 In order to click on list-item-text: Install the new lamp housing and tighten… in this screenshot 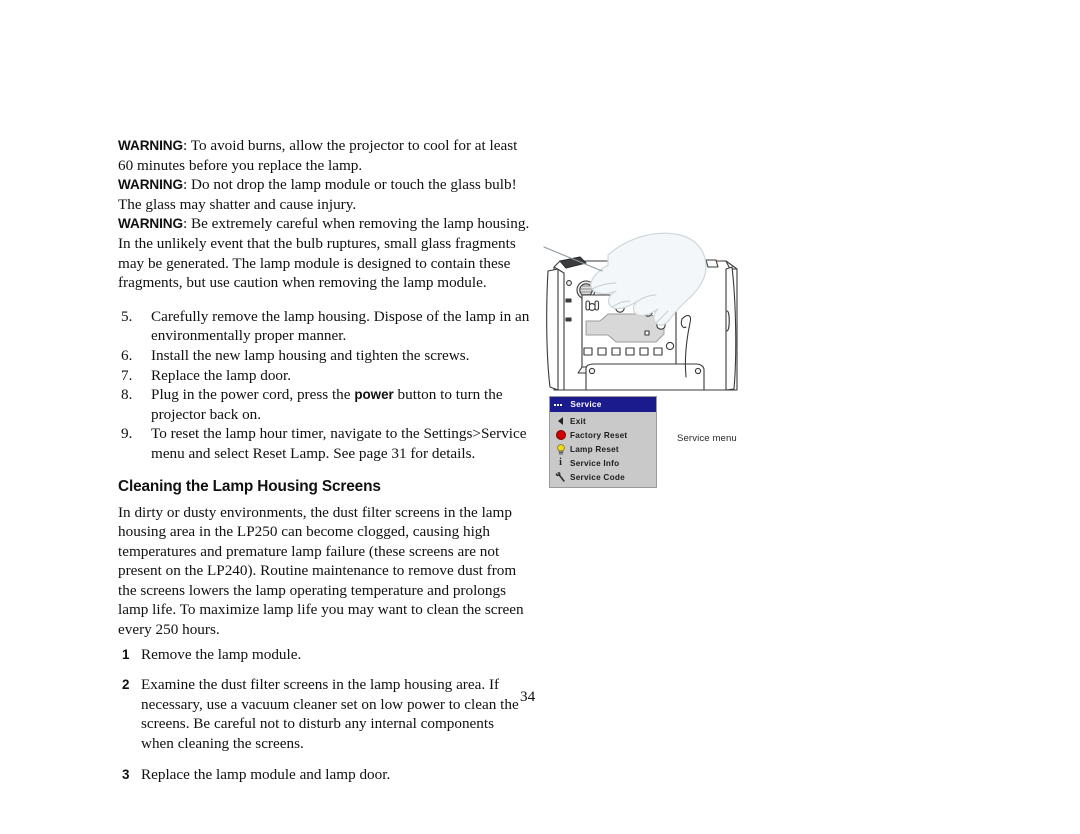, I will do `click(310, 355)`.